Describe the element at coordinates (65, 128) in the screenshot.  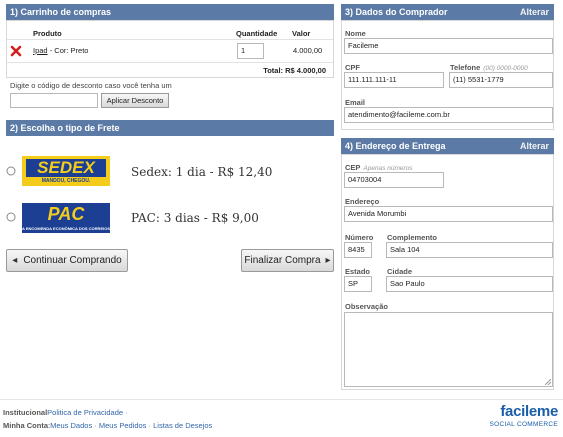
I see `freight-header-title: 2) Escolha o tipo de Frete` at that location.